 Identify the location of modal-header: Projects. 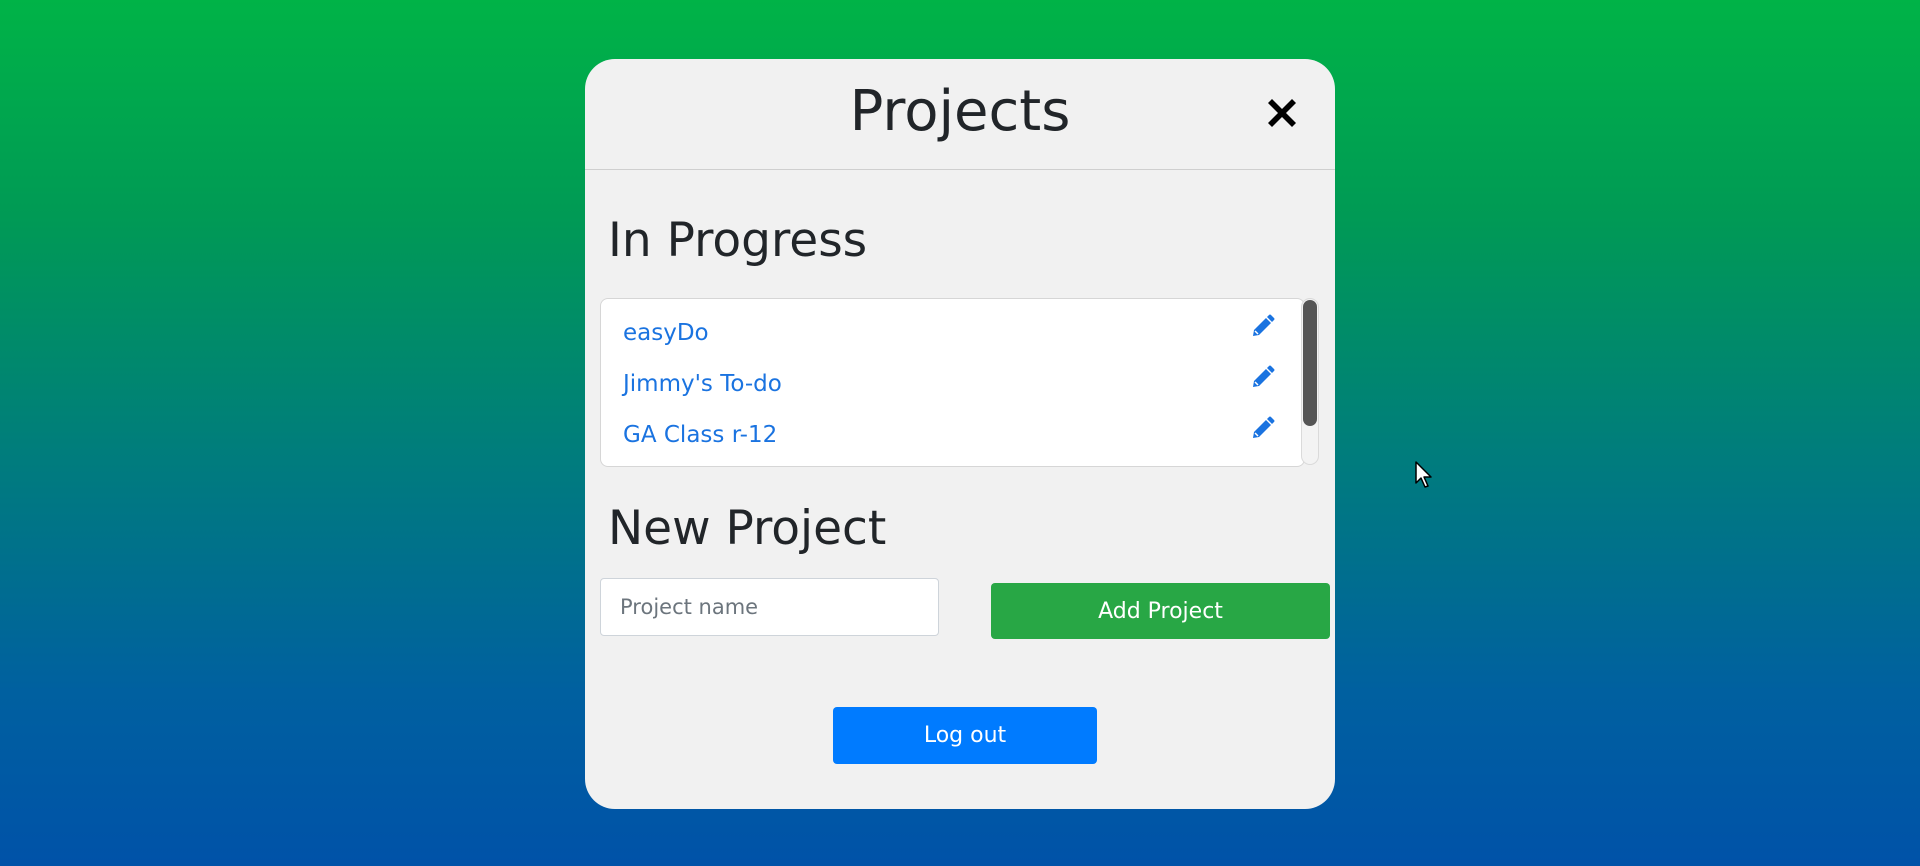
(960, 114).